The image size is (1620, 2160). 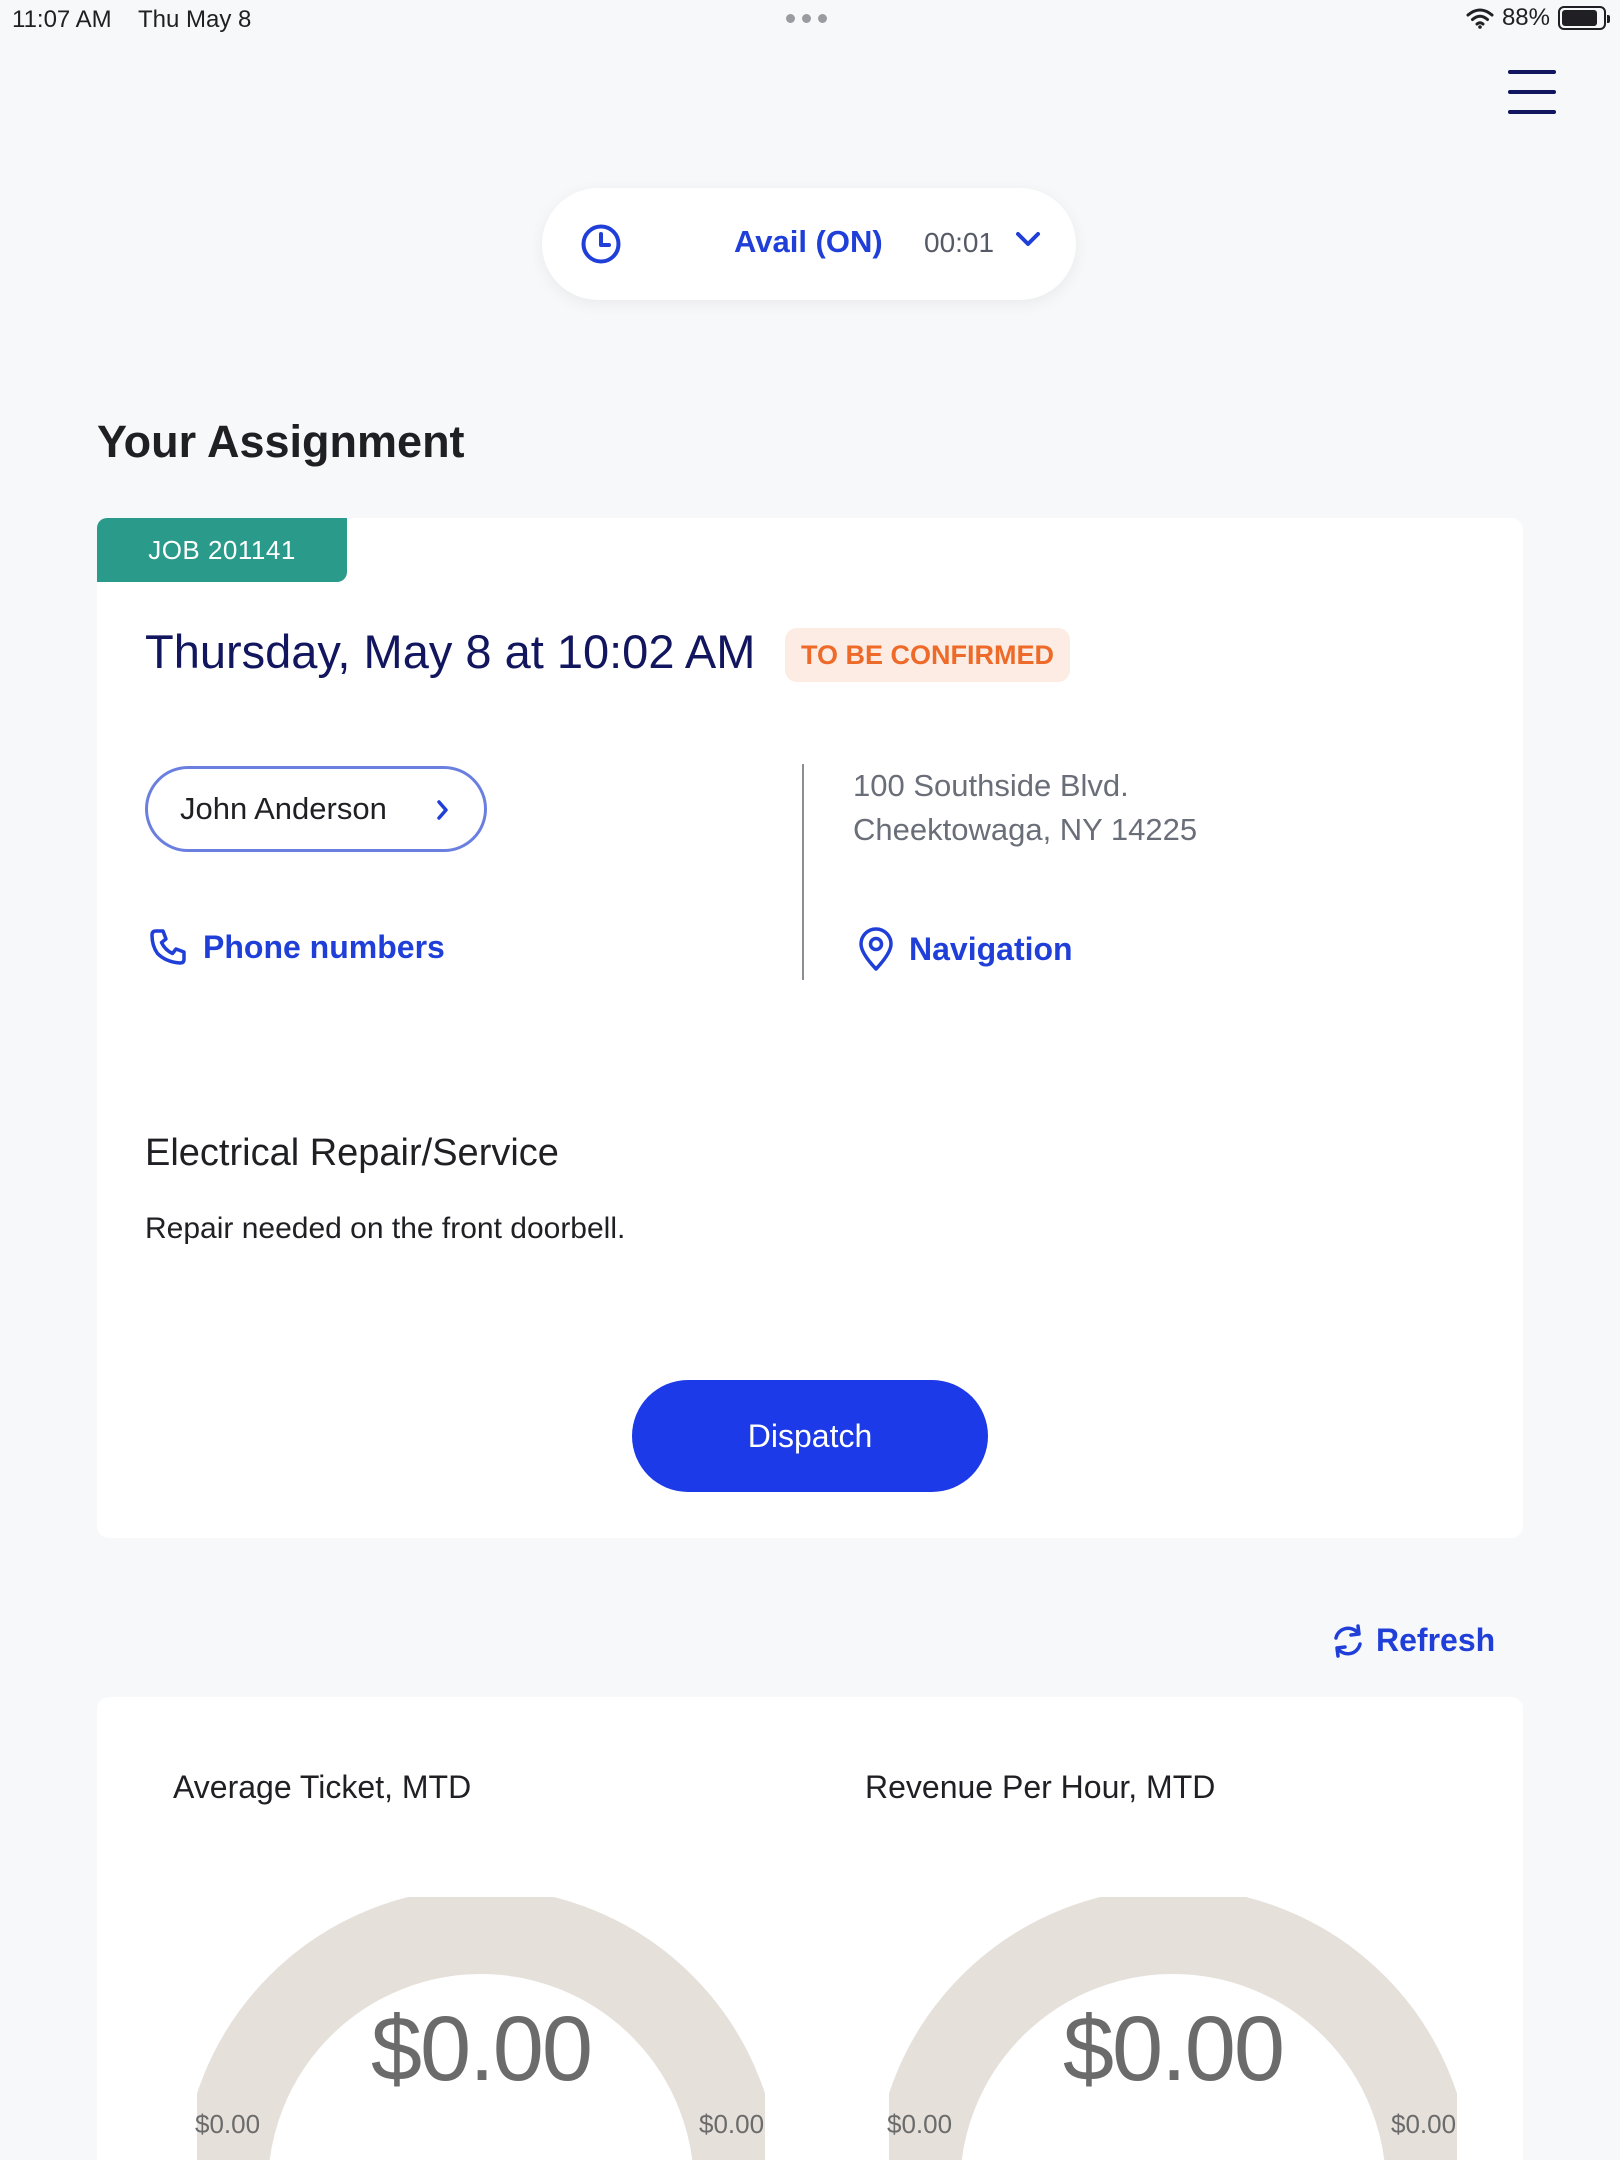 What do you see at coordinates (447, 1928) in the screenshot?
I see `metric-average-ticket: Average Ticket, MTD $0.00 $0.00 $0.00` at bounding box center [447, 1928].